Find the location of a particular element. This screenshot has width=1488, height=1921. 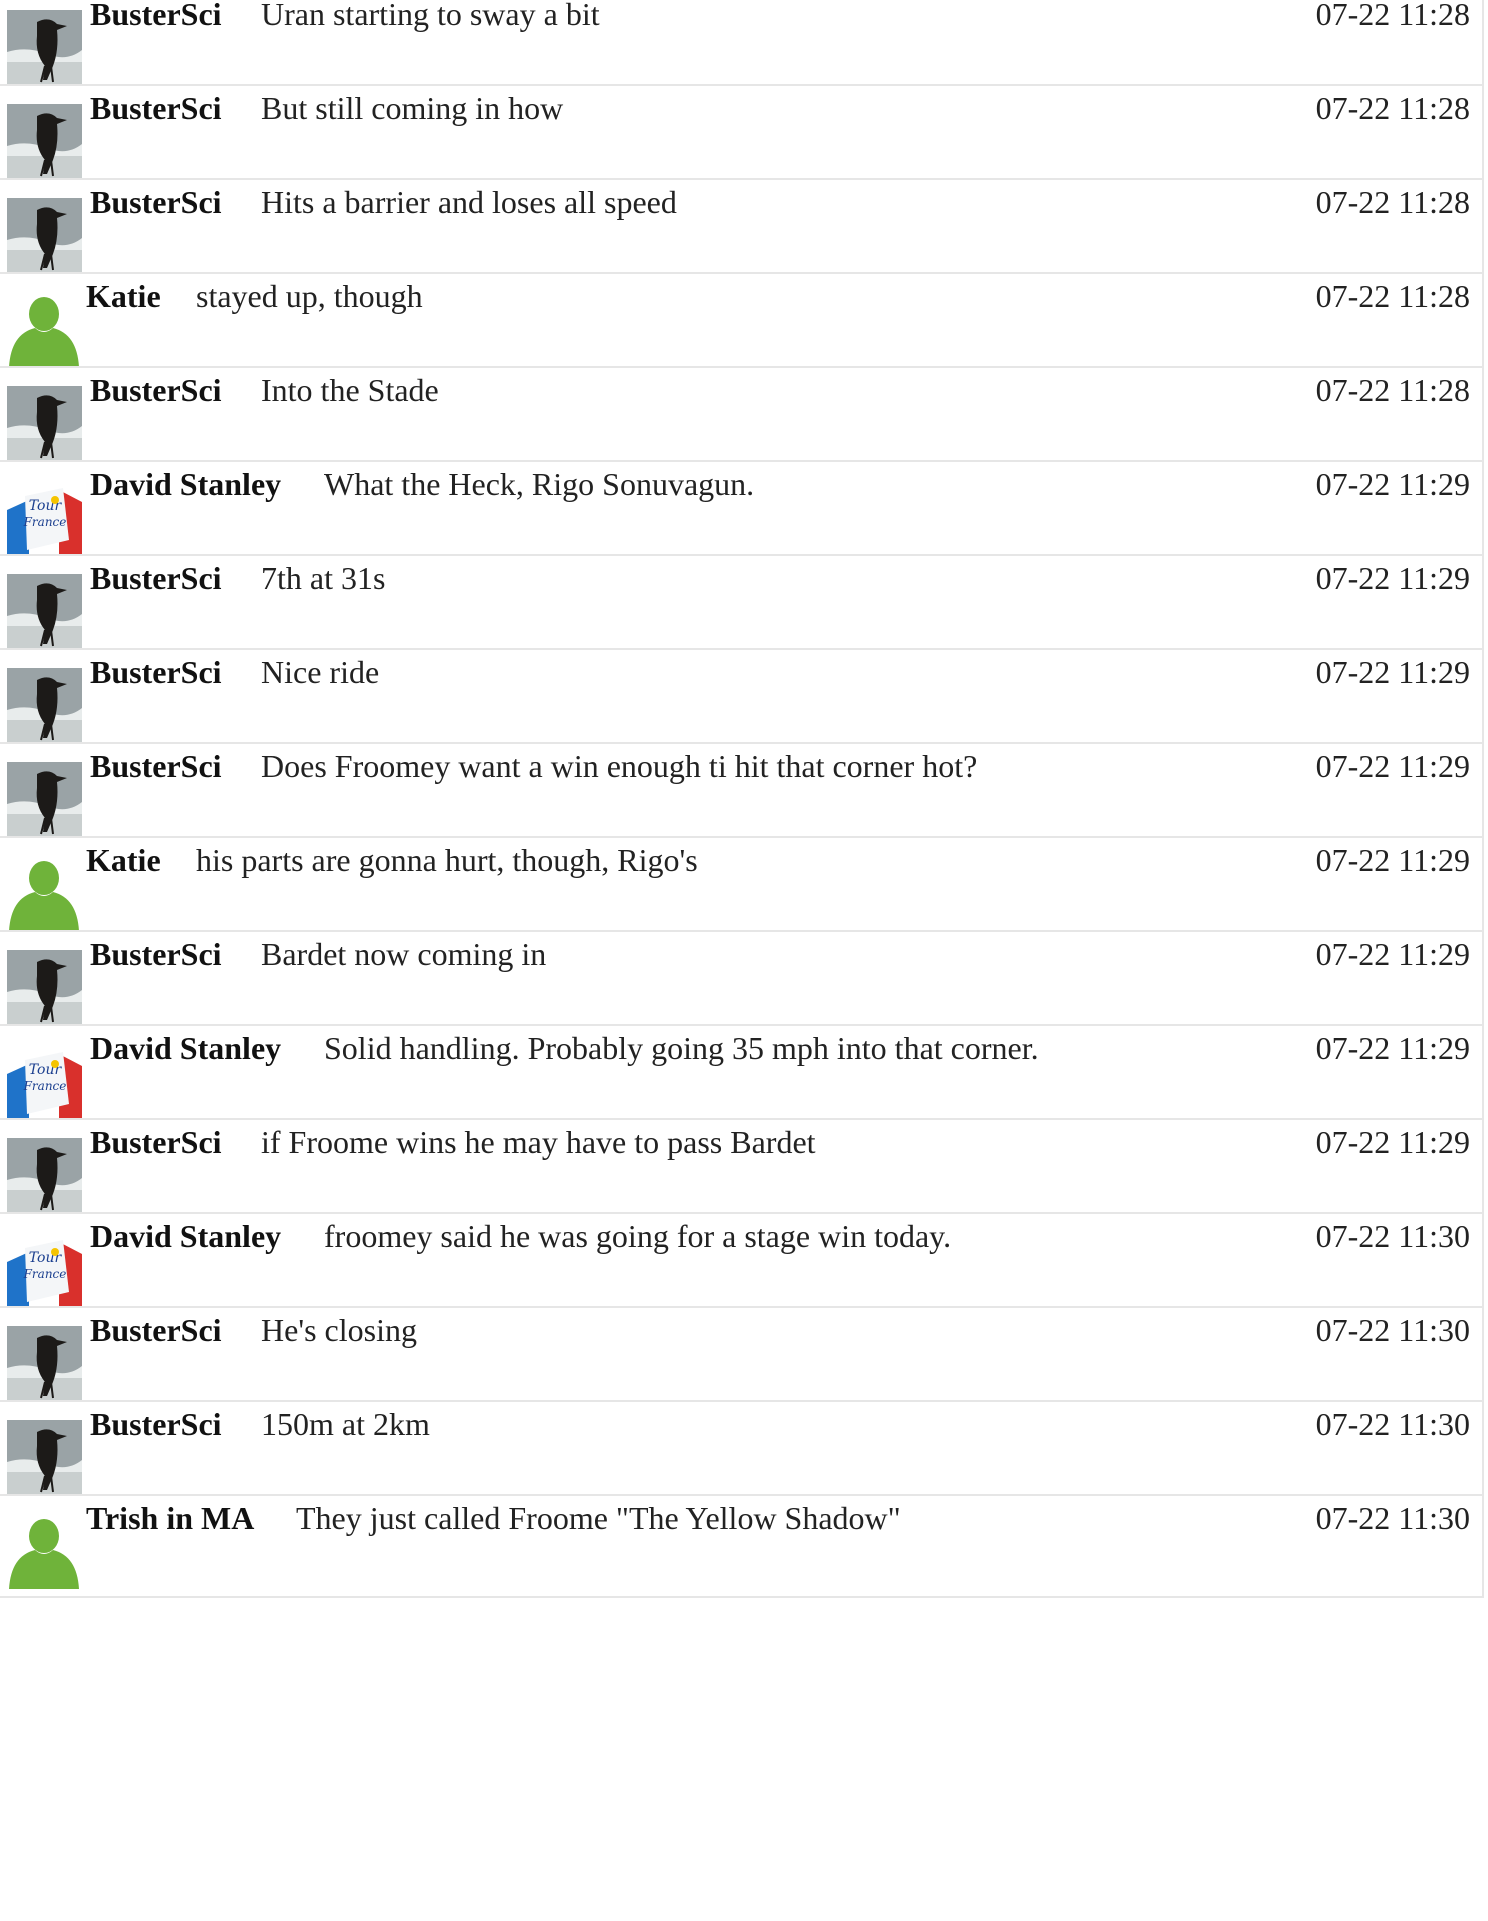

message-text: But still coming in how is located at coordinates (412, 108).